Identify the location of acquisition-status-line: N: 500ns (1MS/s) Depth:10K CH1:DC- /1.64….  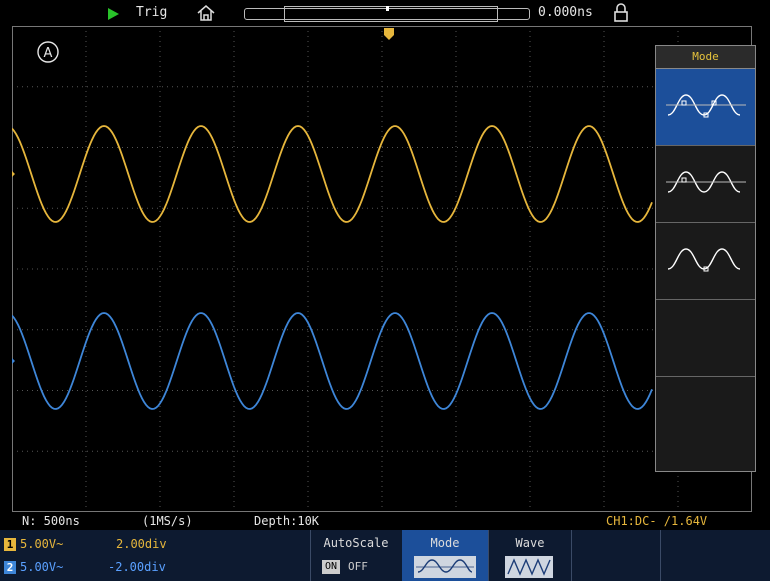
(385, 521).